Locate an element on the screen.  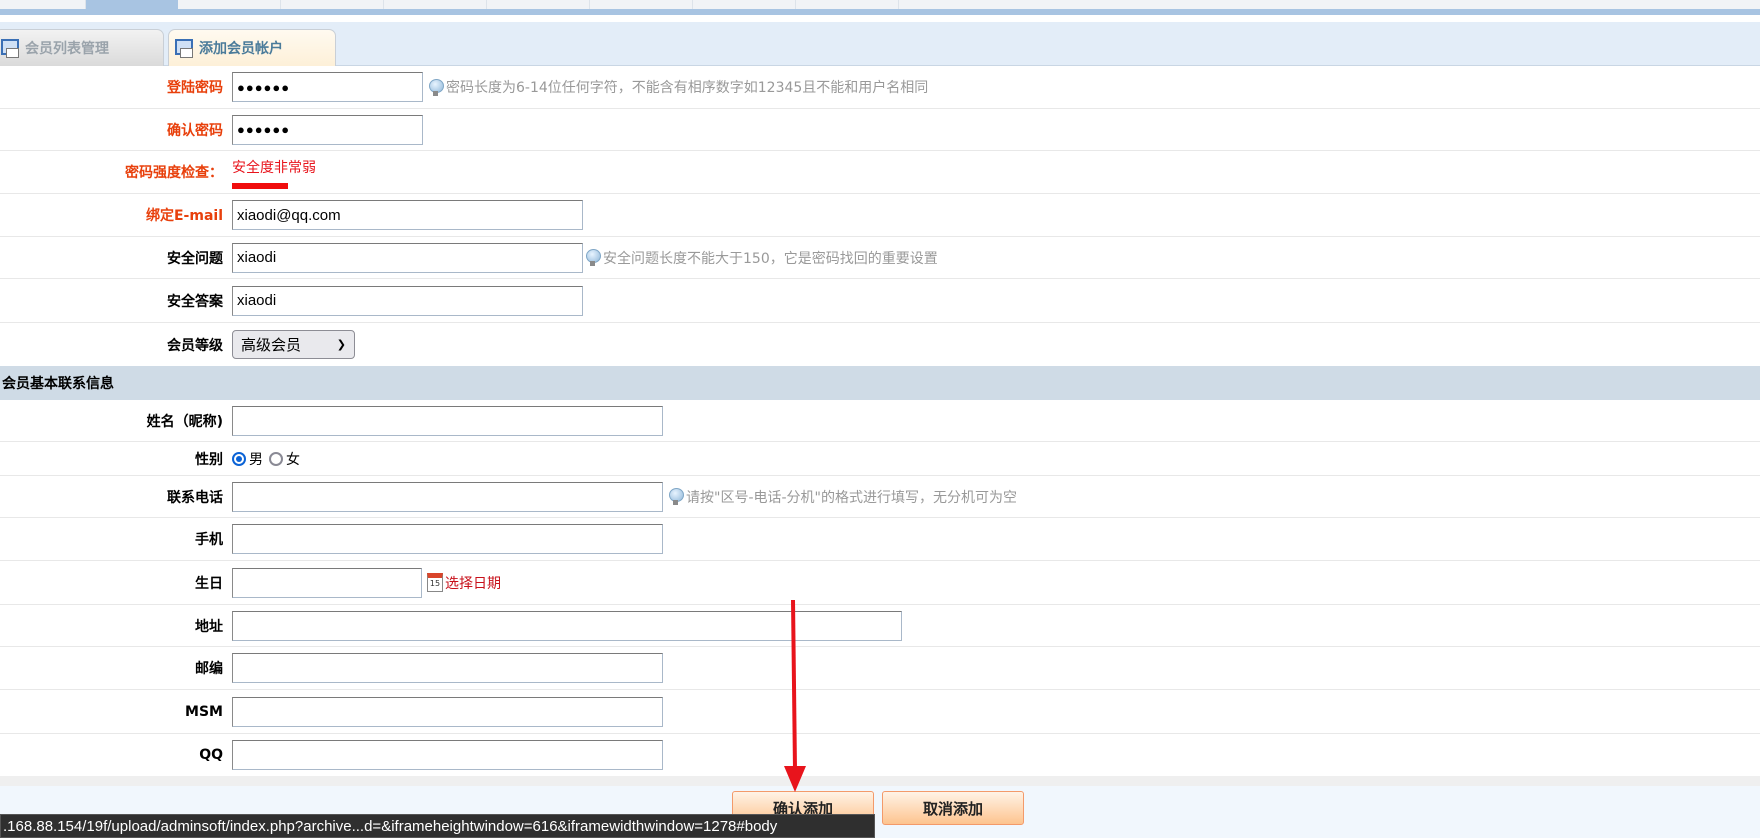
gender-row: 性别 男 女 is located at coordinates (880, 459).